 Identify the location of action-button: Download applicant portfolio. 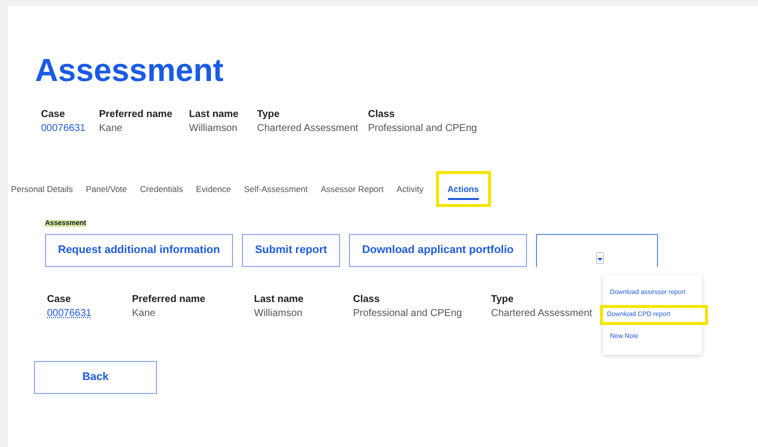
(438, 250).